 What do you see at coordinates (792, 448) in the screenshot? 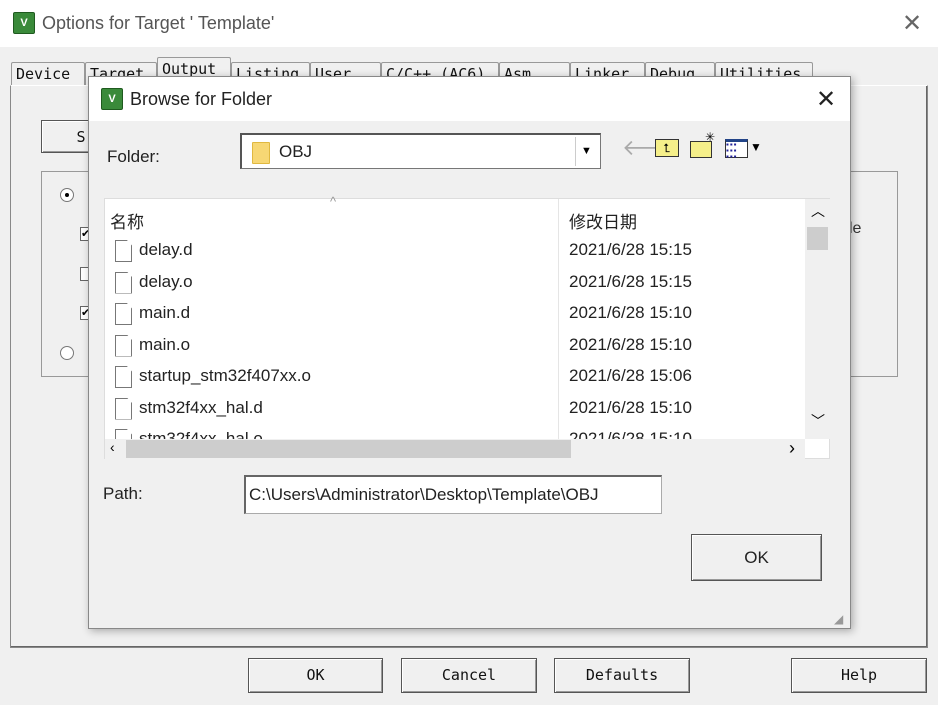
I see `scroll-right-icon: ›` at bounding box center [792, 448].